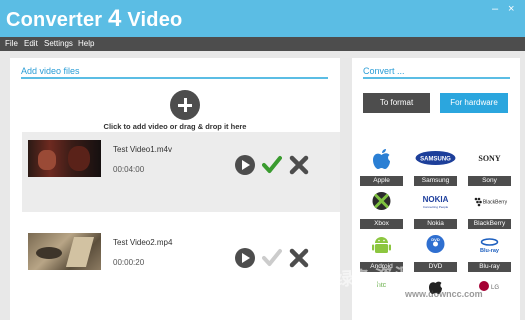 The image size is (525, 320). Describe the element at coordinates (490, 246) in the screenshot. I see `bluray-logo-icon: Blu-ray` at that location.